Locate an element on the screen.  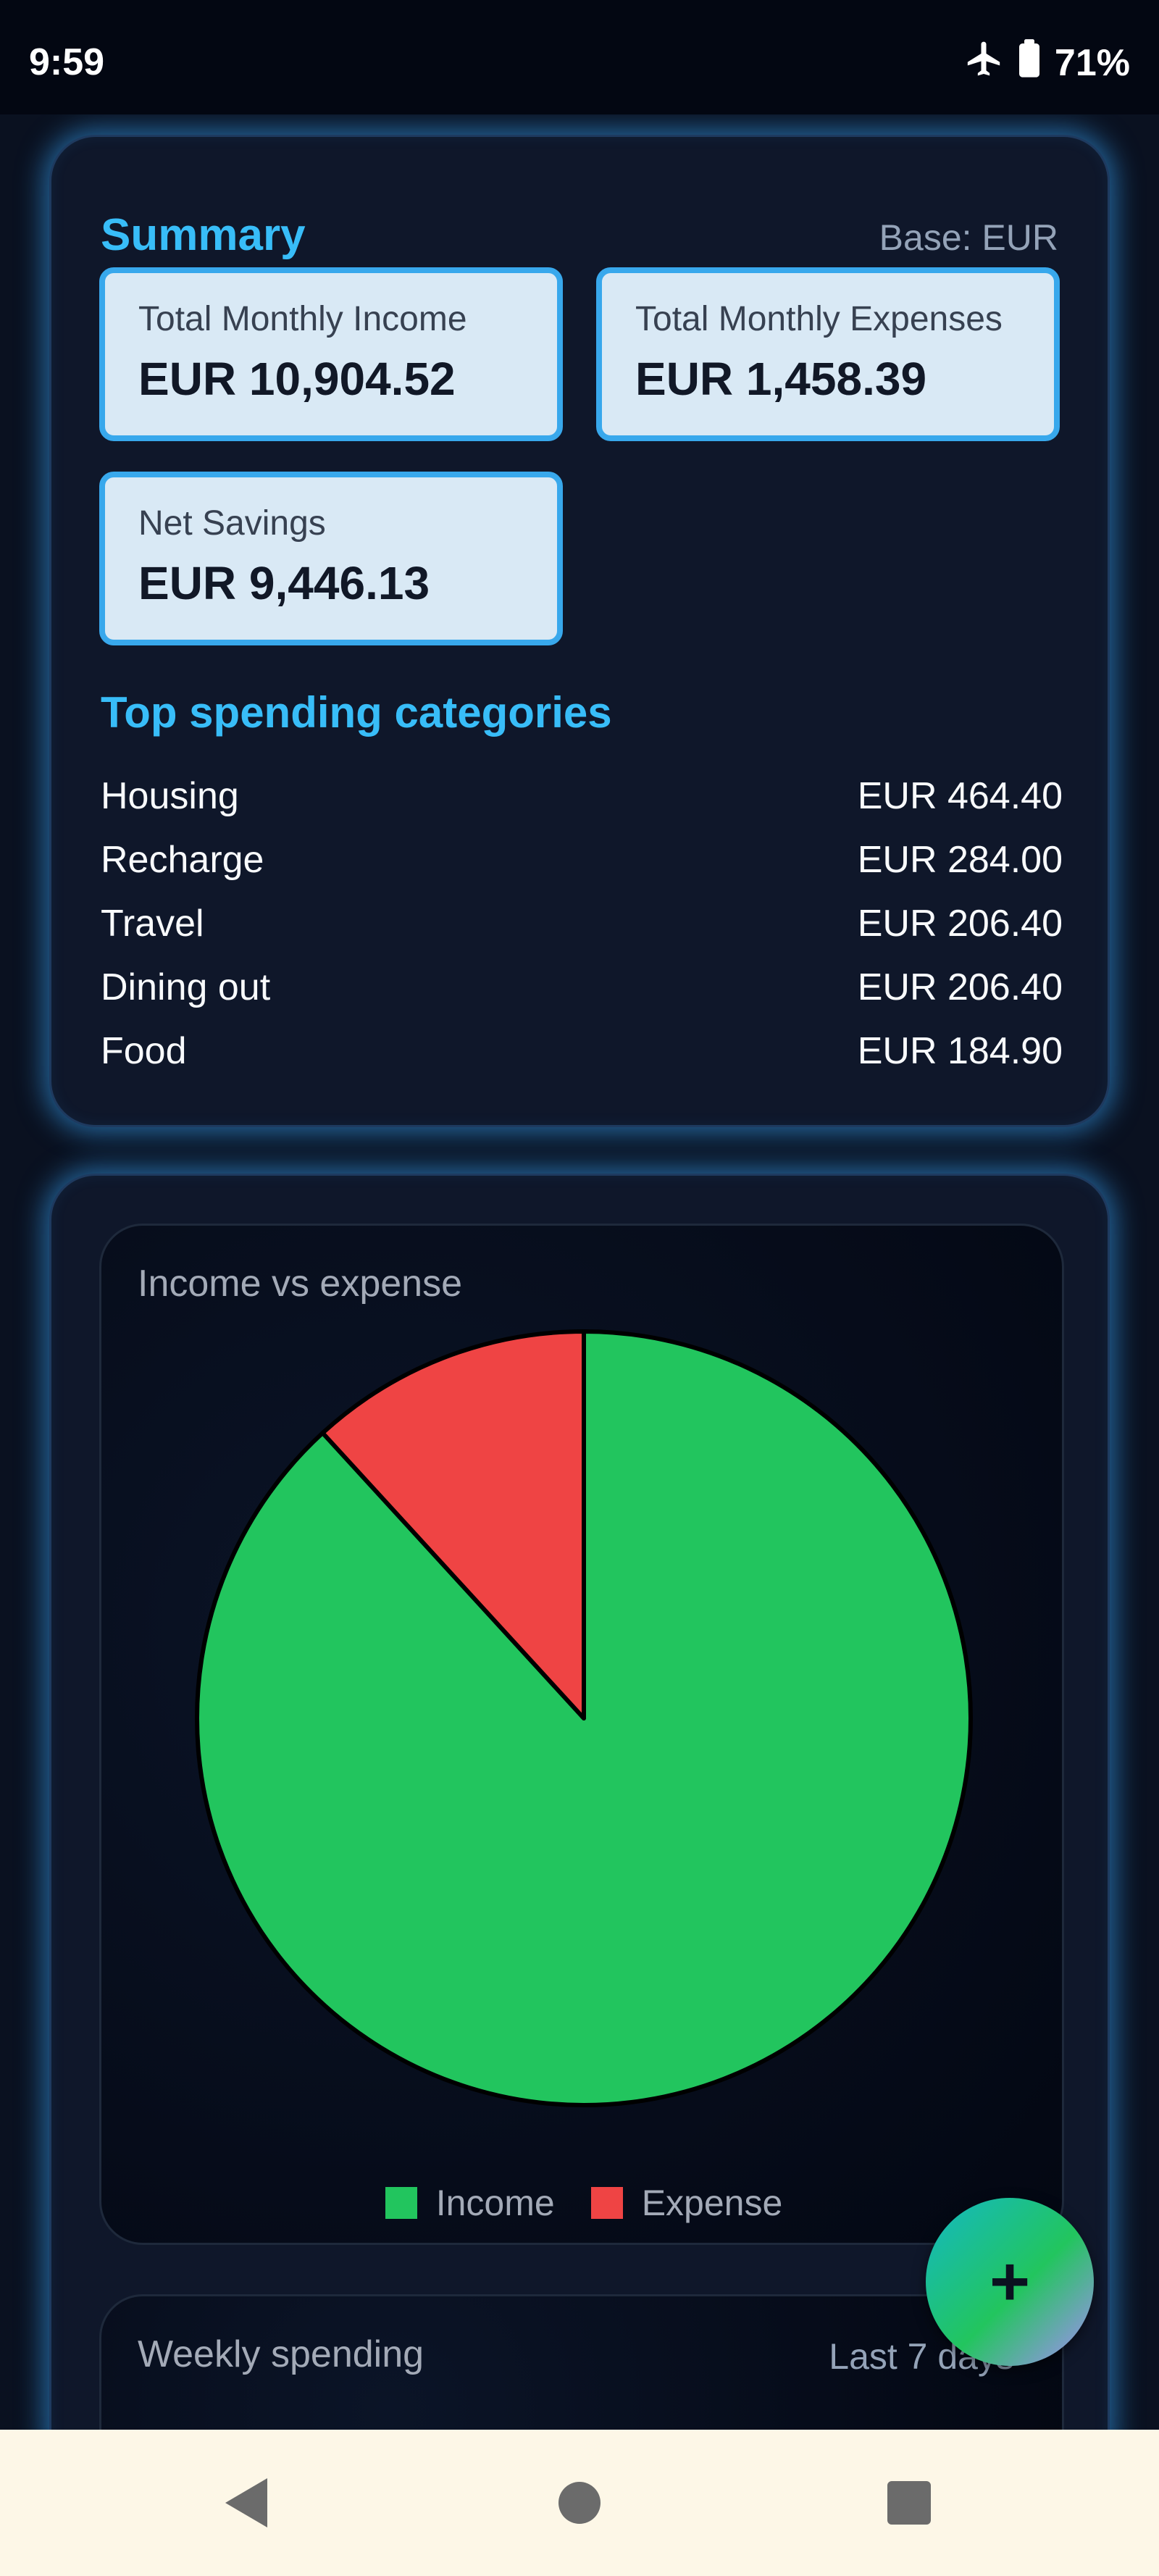
category-name: Travel is located at coordinates (152, 924).